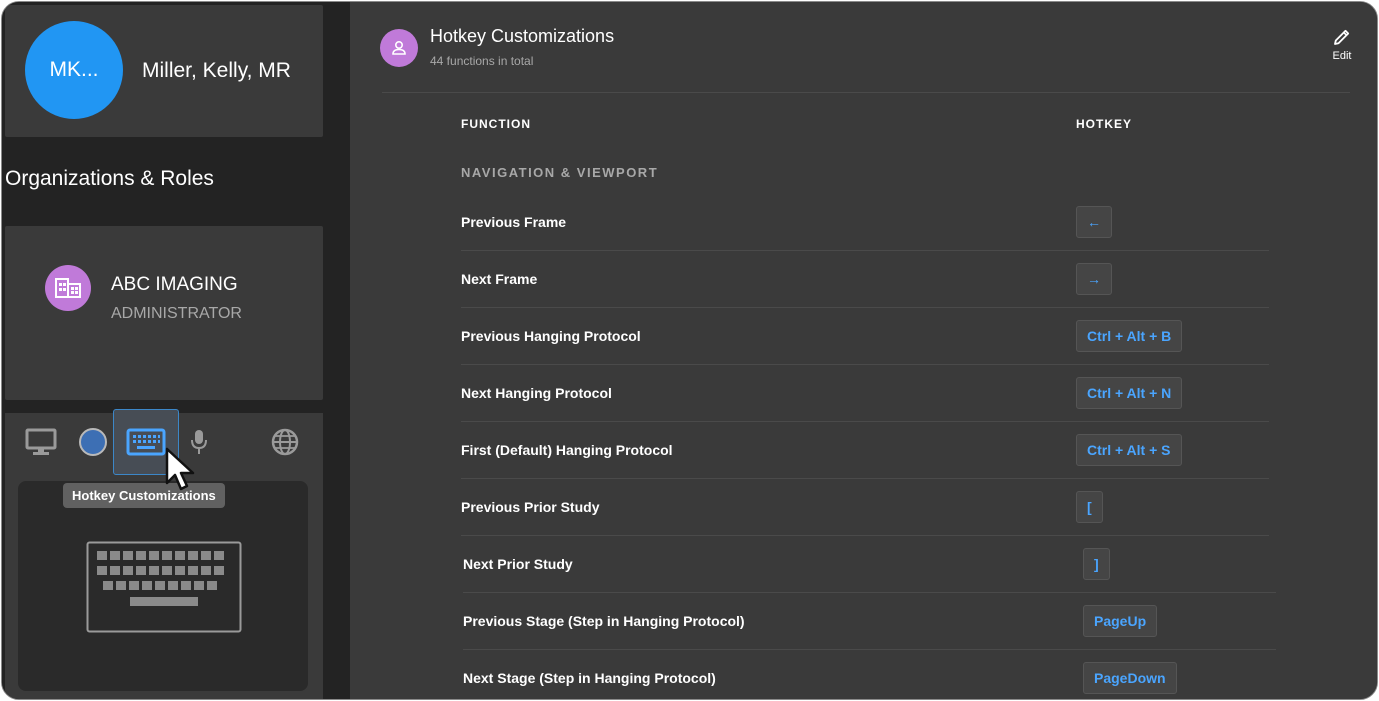 Image resolution: width=1379 pixels, height=701 pixels. What do you see at coordinates (182, 472) in the screenshot?
I see `mouse-cursor-icon` at bounding box center [182, 472].